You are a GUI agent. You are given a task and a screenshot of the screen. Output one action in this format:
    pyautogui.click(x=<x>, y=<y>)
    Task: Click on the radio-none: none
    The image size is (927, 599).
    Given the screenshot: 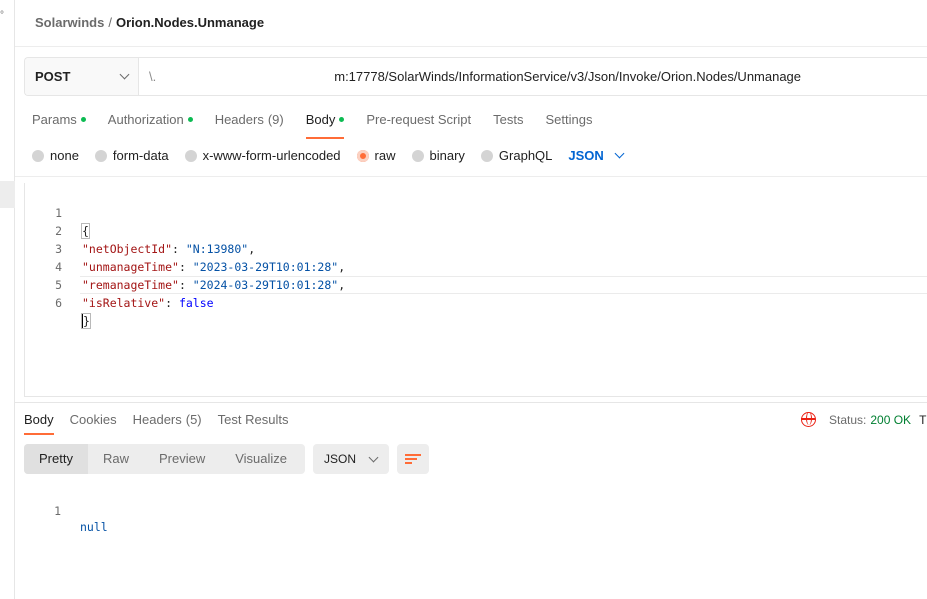 What is the action you would take?
    pyautogui.click(x=55, y=155)
    